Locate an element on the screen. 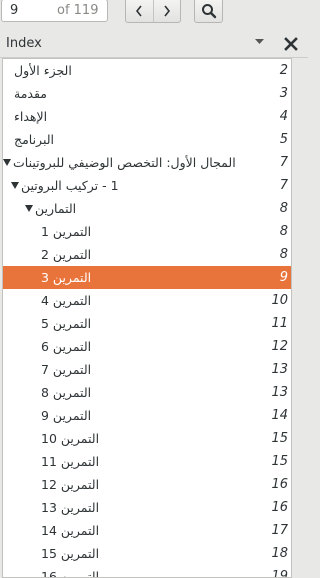  close-sidebar-button is located at coordinates (291, 44).